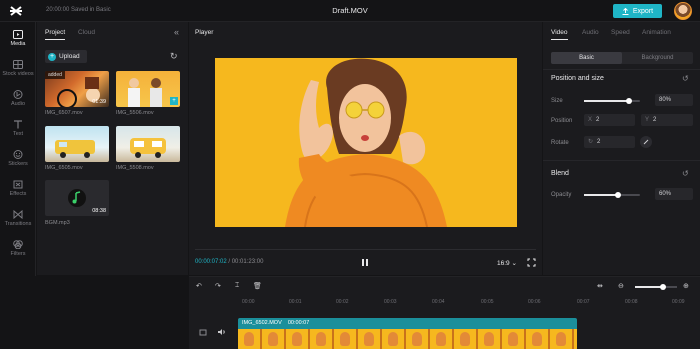  Describe the element at coordinates (350, 10) in the screenshot. I see `project-title: Draft.MOV` at that location.